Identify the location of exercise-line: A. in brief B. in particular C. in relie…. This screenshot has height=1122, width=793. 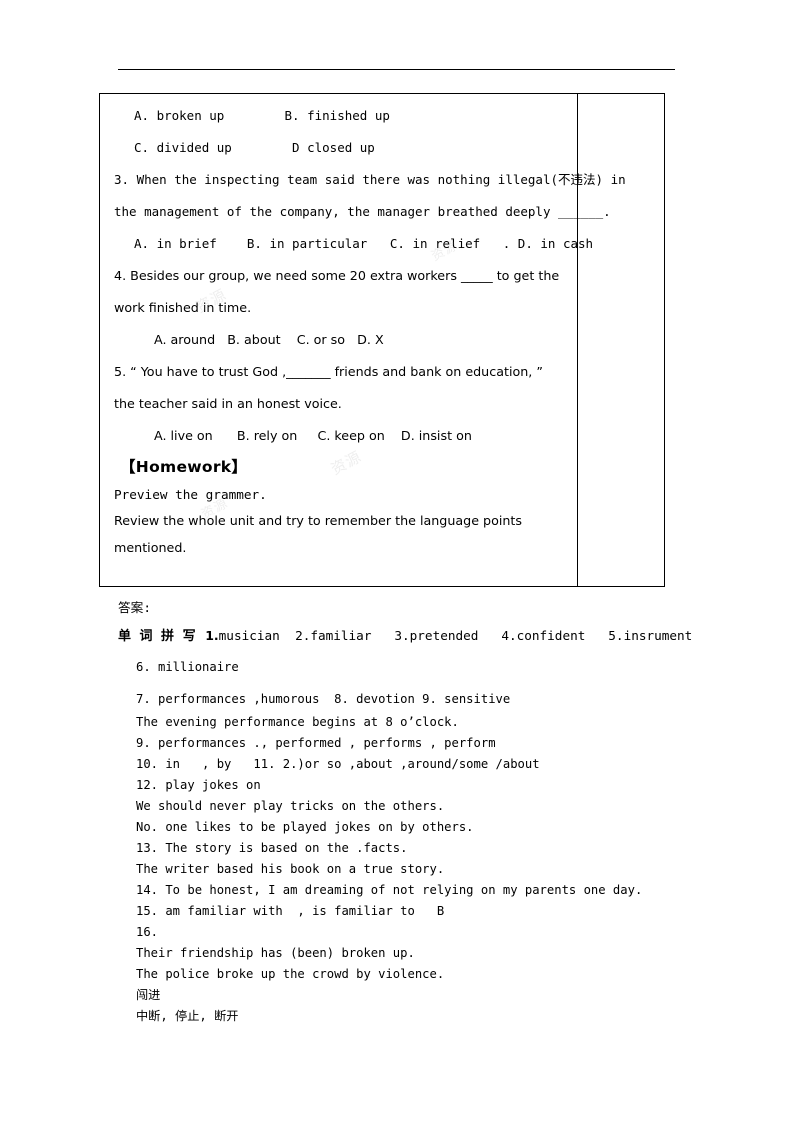
(364, 243).